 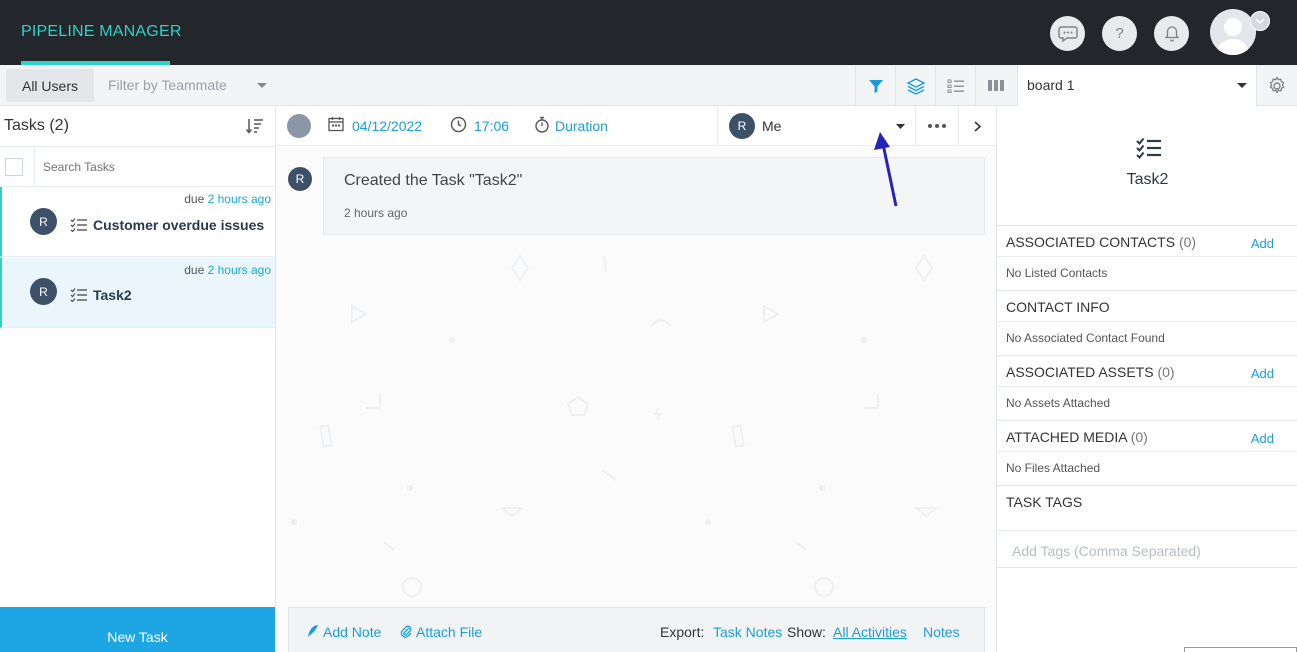 What do you see at coordinates (458, 124) in the screenshot?
I see `clock-icon` at bounding box center [458, 124].